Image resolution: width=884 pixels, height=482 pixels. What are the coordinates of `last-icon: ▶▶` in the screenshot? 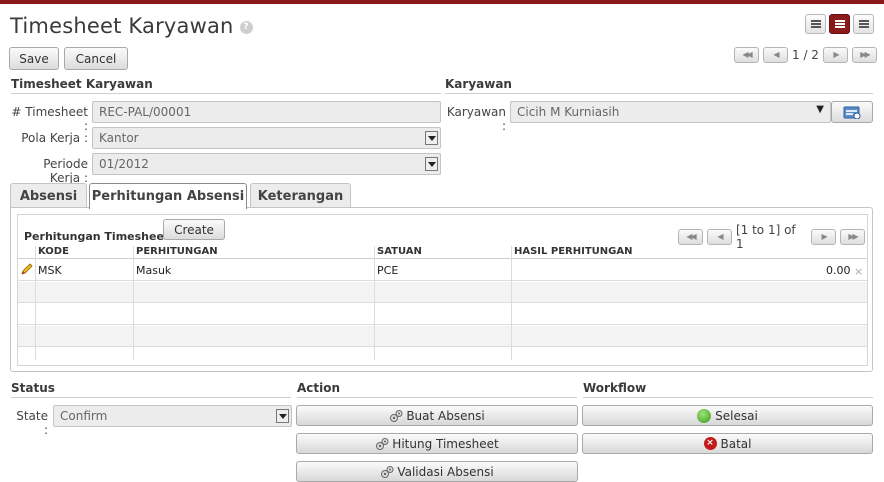 It's located at (865, 54).